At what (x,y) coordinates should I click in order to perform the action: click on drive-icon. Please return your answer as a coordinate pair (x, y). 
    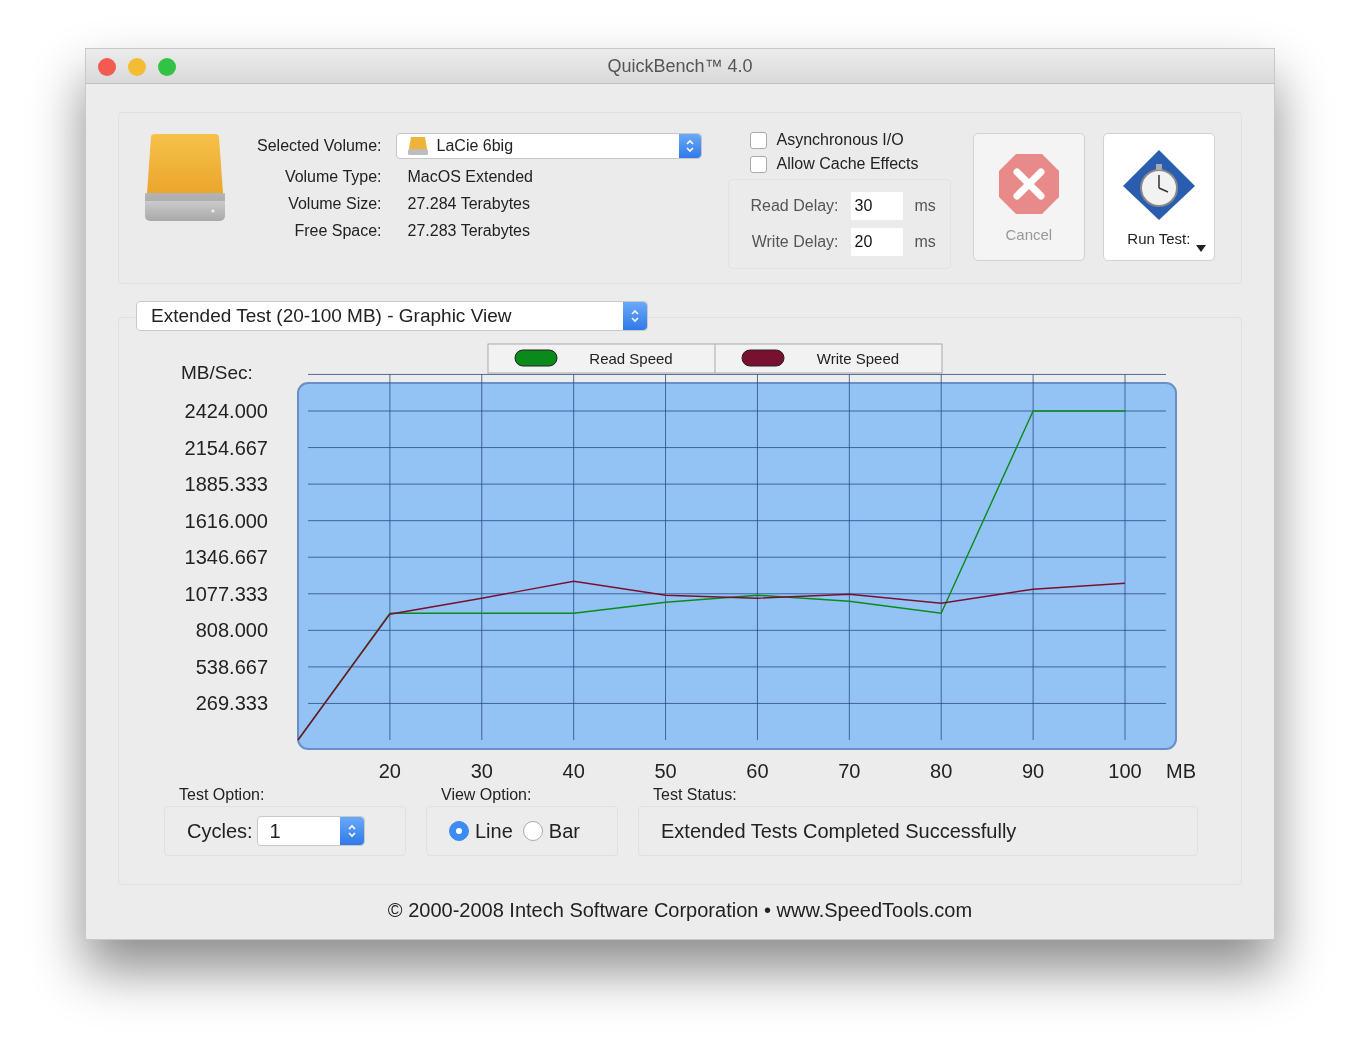
    Looking at the image, I should click on (417, 146).